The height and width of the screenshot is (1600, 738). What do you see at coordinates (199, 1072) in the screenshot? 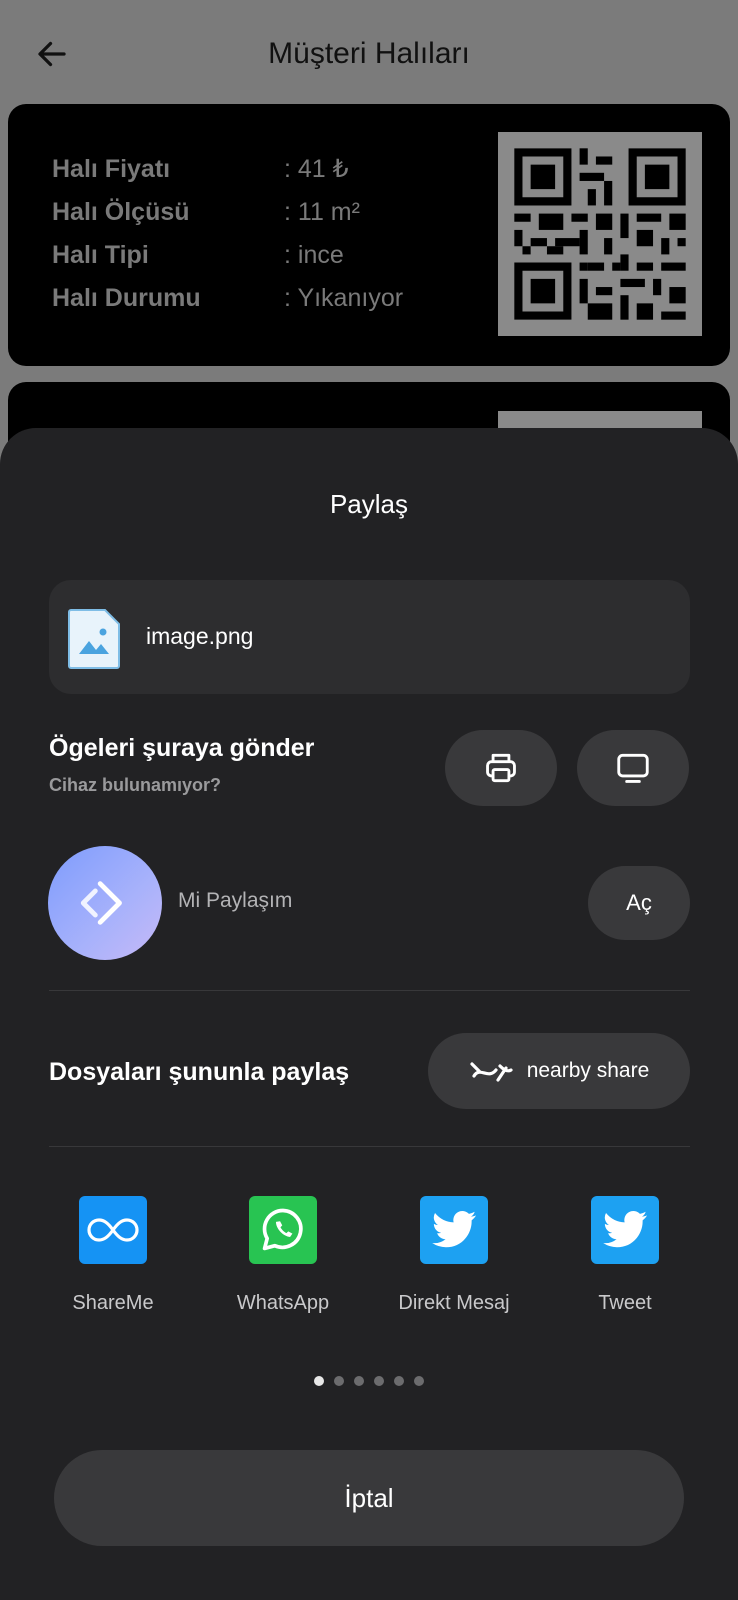
I see `share-with-title: Dosyaları şununla paylaş` at bounding box center [199, 1072].